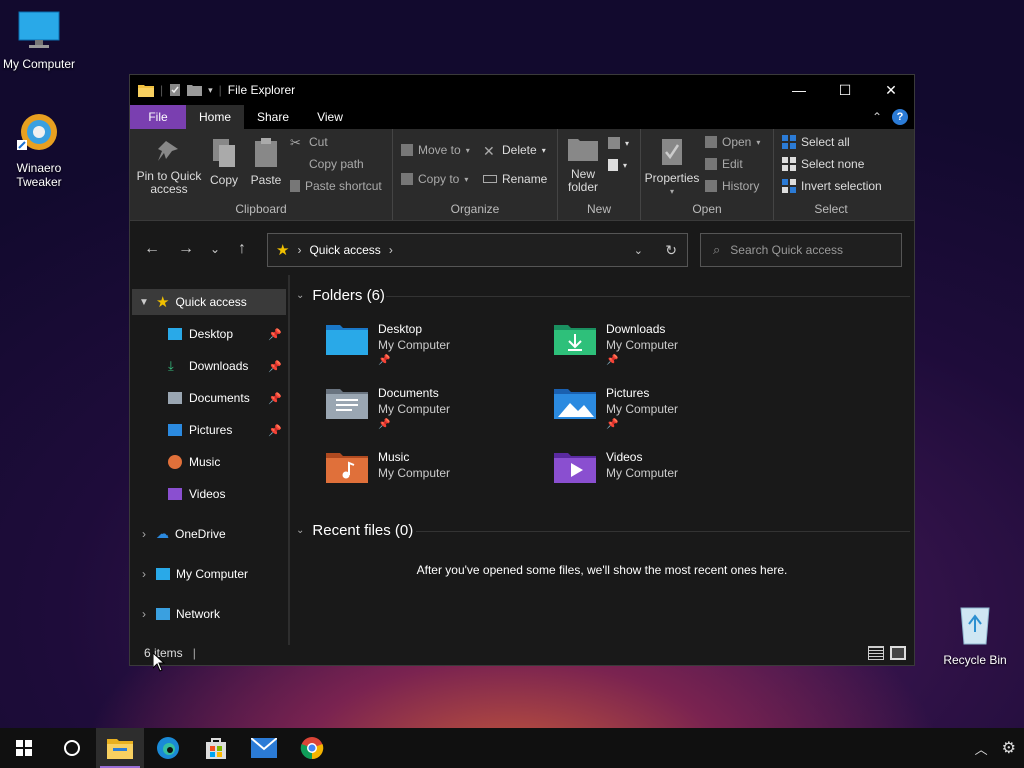  I want to click on select-all-button: Select all, so click(816, 142).